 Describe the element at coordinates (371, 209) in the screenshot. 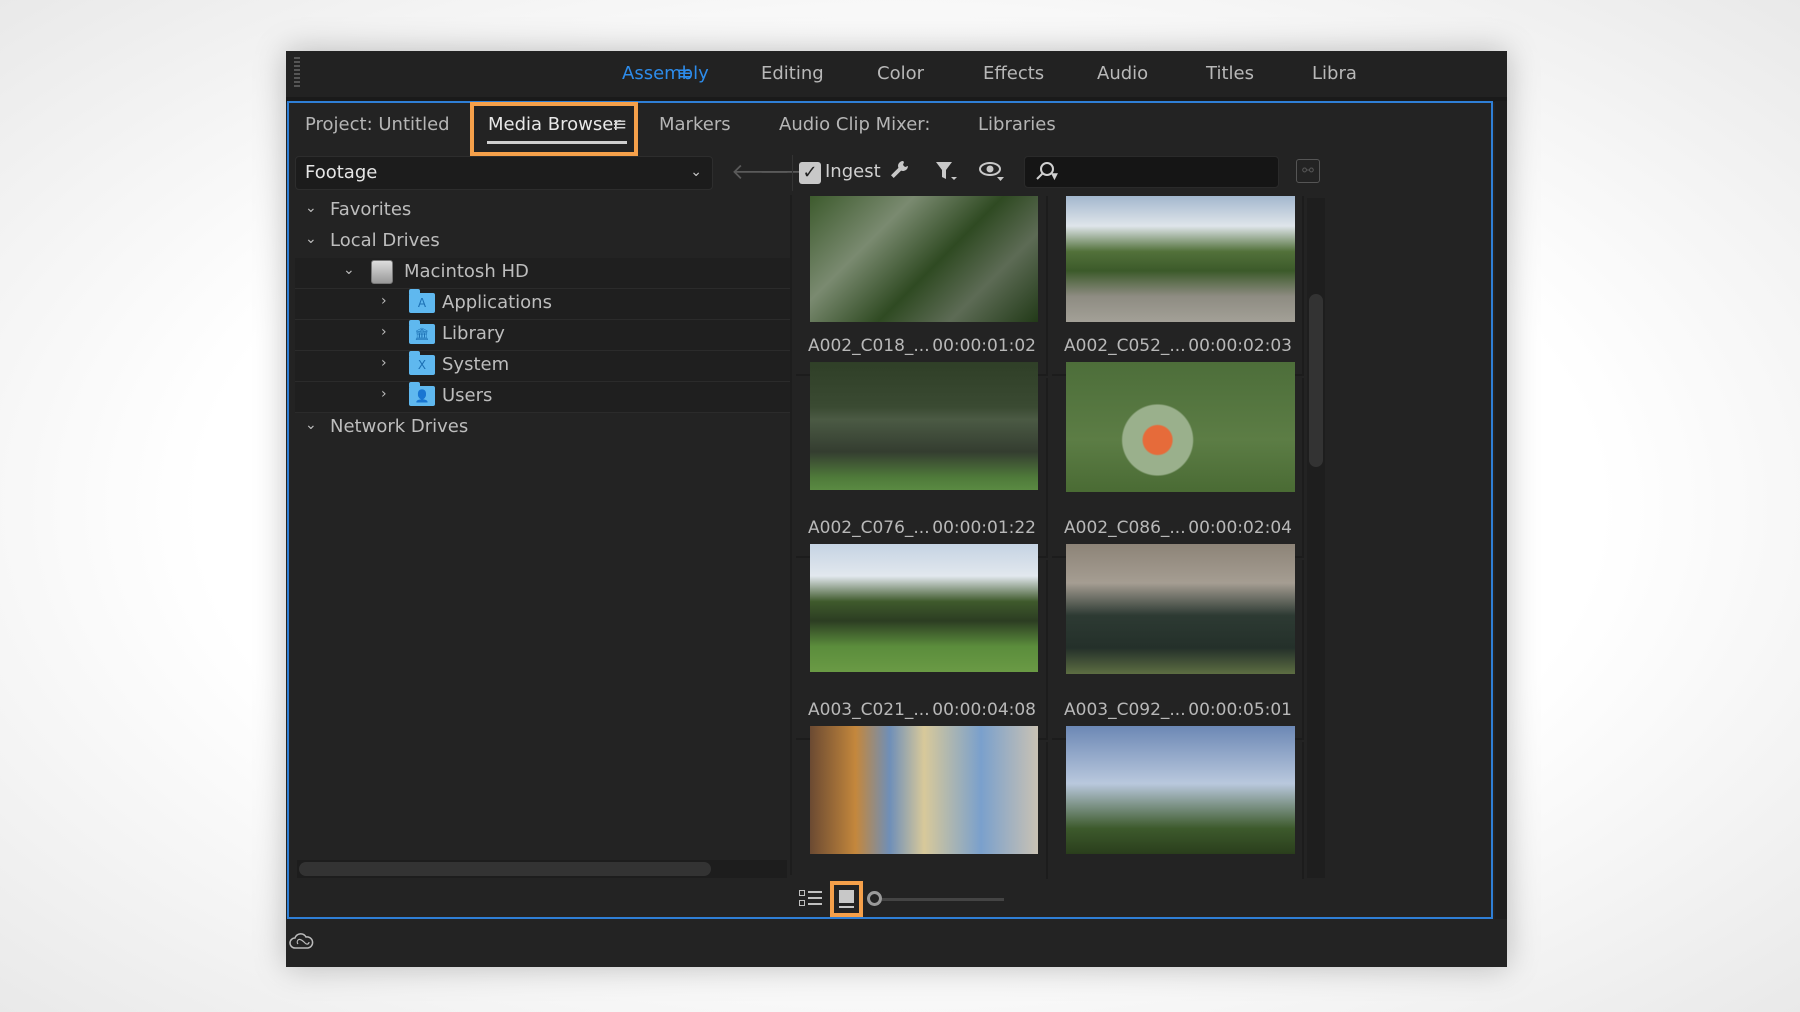

I see `tree-label: Favorites` at that location.